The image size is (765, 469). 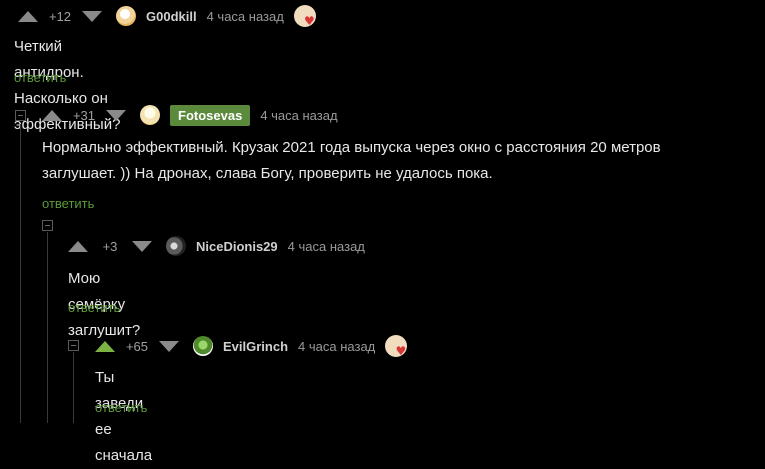 I want to click on username: G00dkill, so click(x=171, y=16).